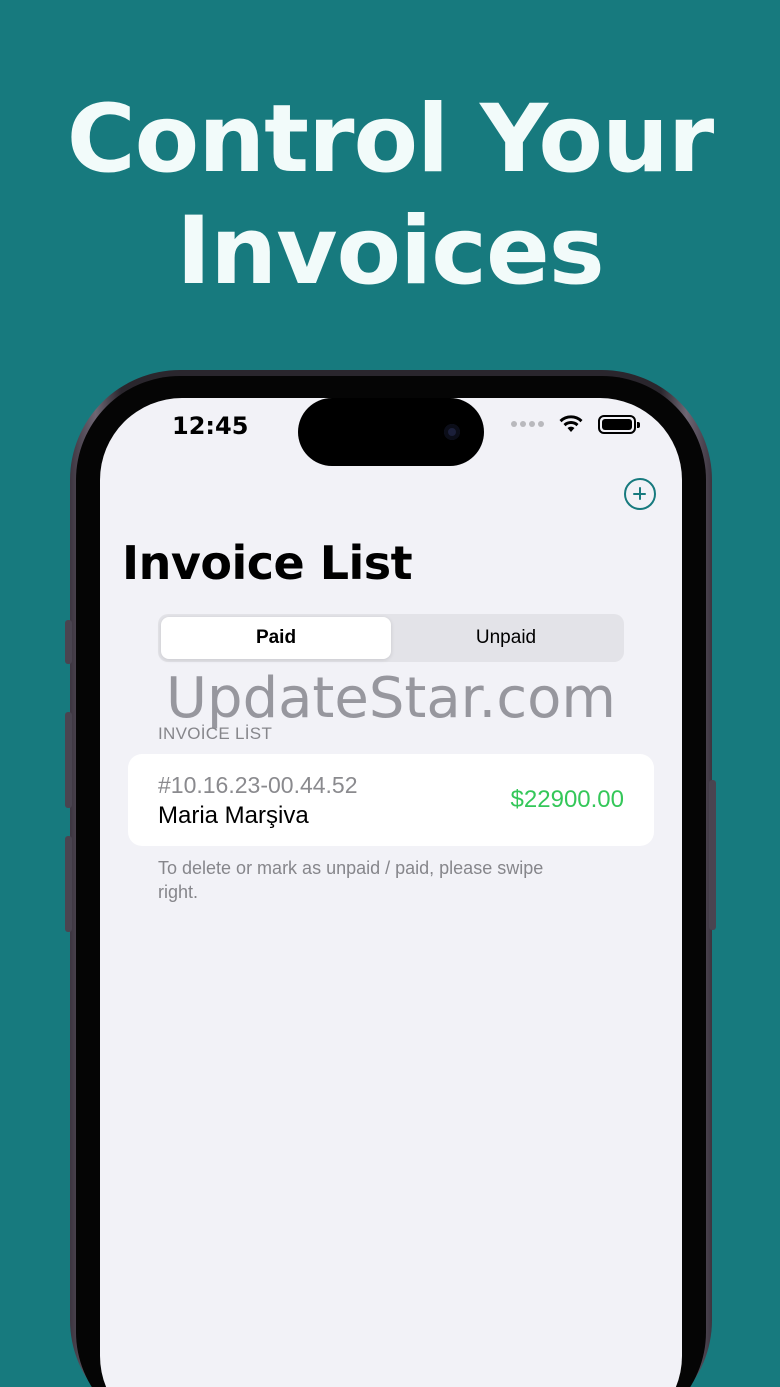 The width and height of the screenshot is (780, 1387). I want to click on phone-volume-down, so click(68, 884).